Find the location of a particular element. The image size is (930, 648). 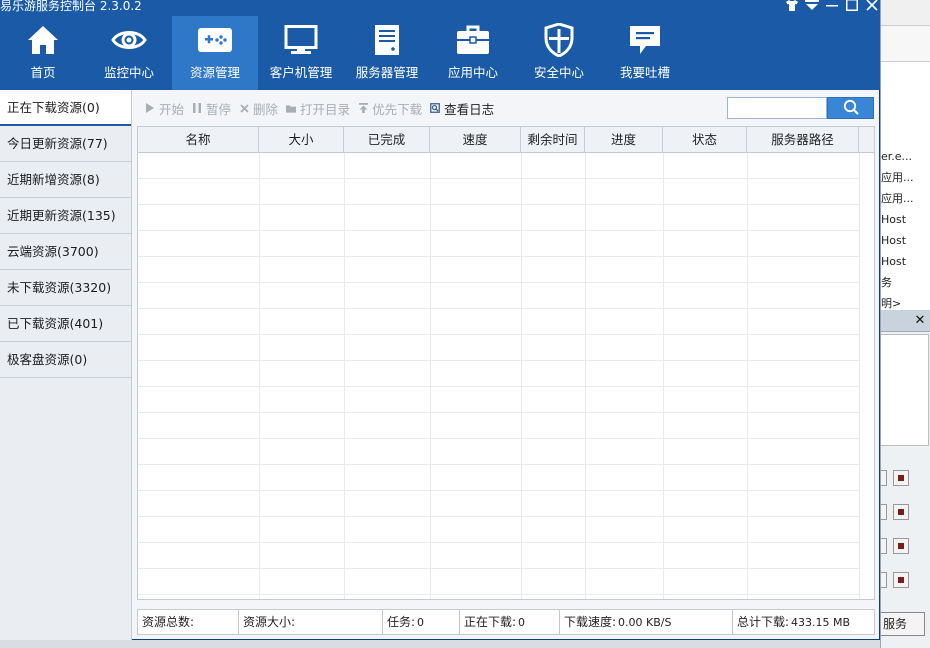

search-icon is located at coordinates (851, 108).